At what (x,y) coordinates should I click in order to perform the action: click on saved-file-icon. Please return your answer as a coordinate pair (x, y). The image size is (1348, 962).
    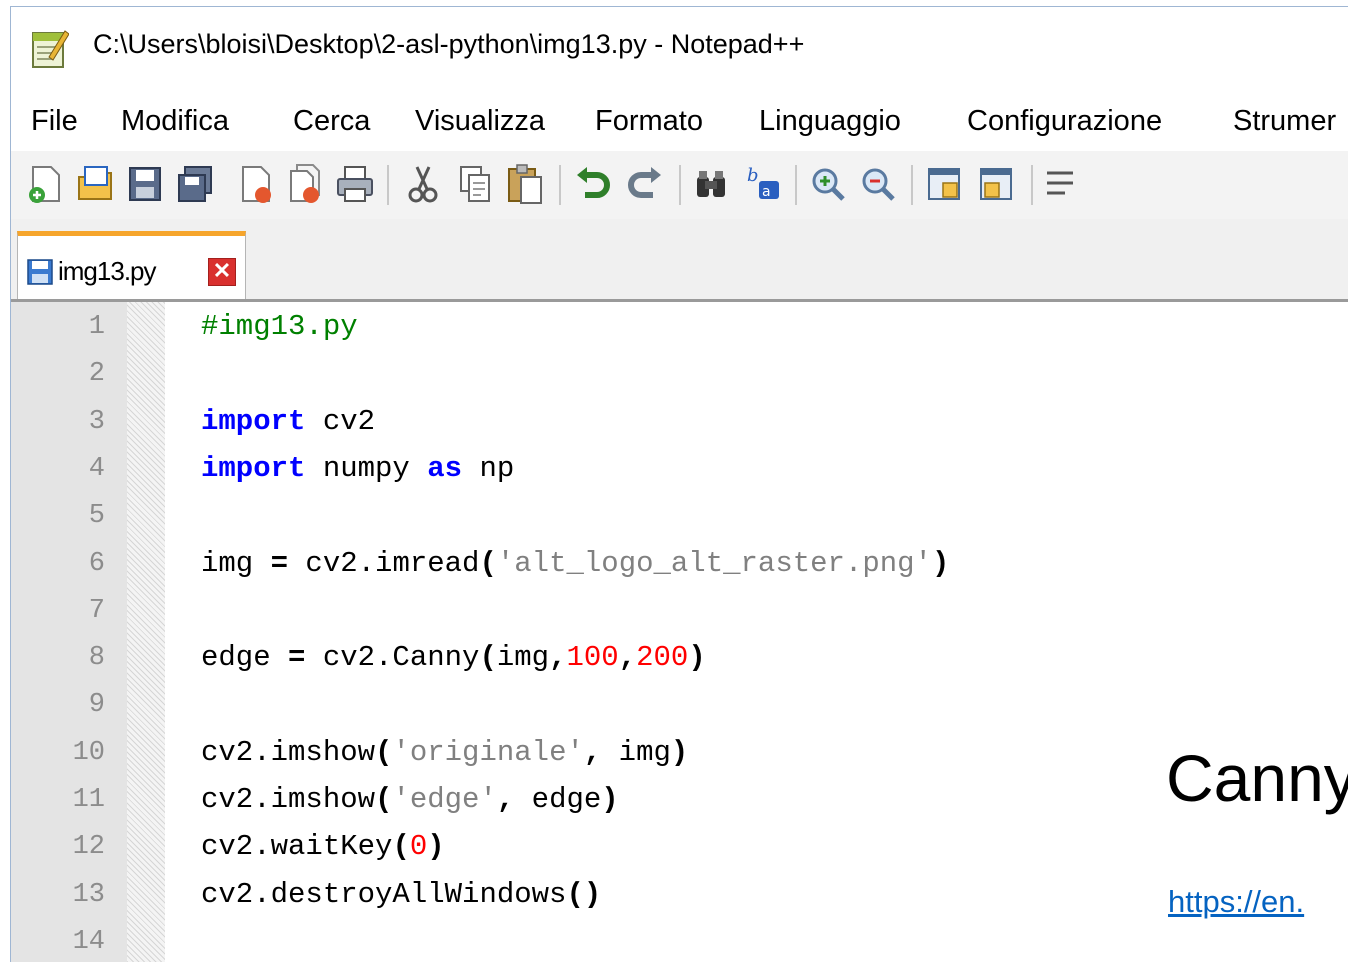
    Looking at the image, I should click on (40, 272).